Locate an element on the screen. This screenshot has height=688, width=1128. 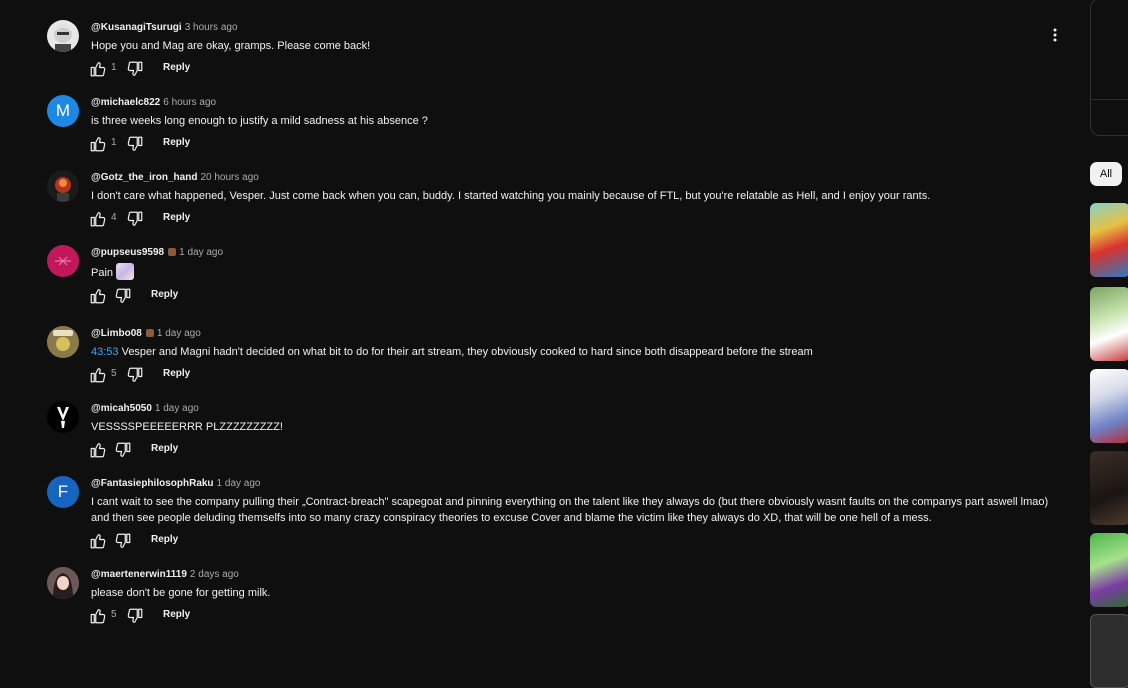
comment-author: @Limbo08 is located at coordinates (116, 333).